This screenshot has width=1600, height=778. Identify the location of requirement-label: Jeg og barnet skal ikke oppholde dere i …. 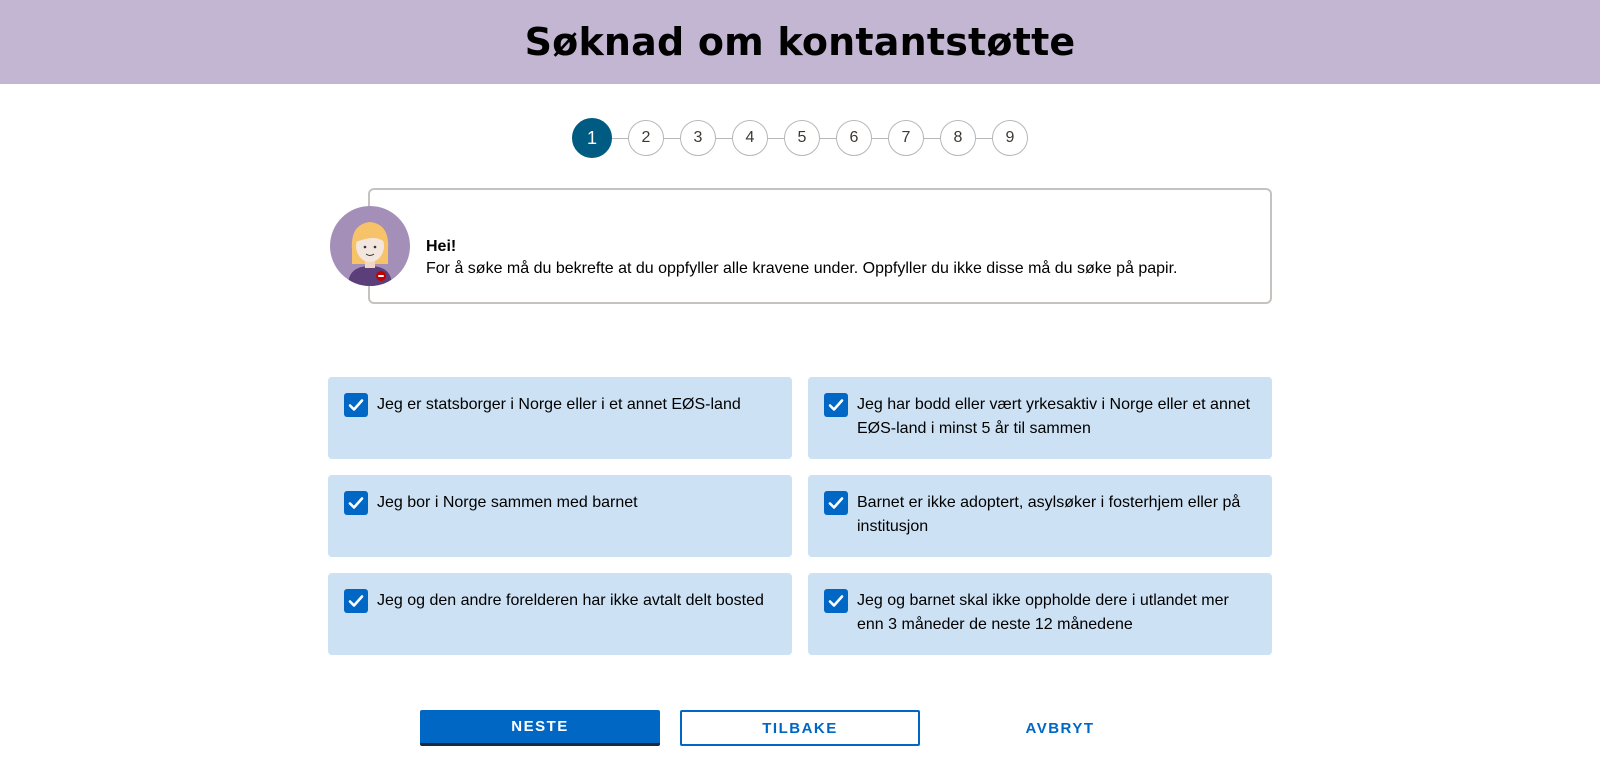
(1056, 613).